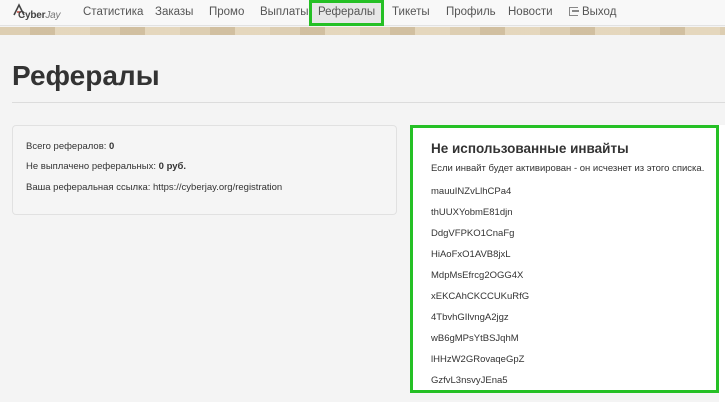  I want to click on panel-edge, so click(722, 263).